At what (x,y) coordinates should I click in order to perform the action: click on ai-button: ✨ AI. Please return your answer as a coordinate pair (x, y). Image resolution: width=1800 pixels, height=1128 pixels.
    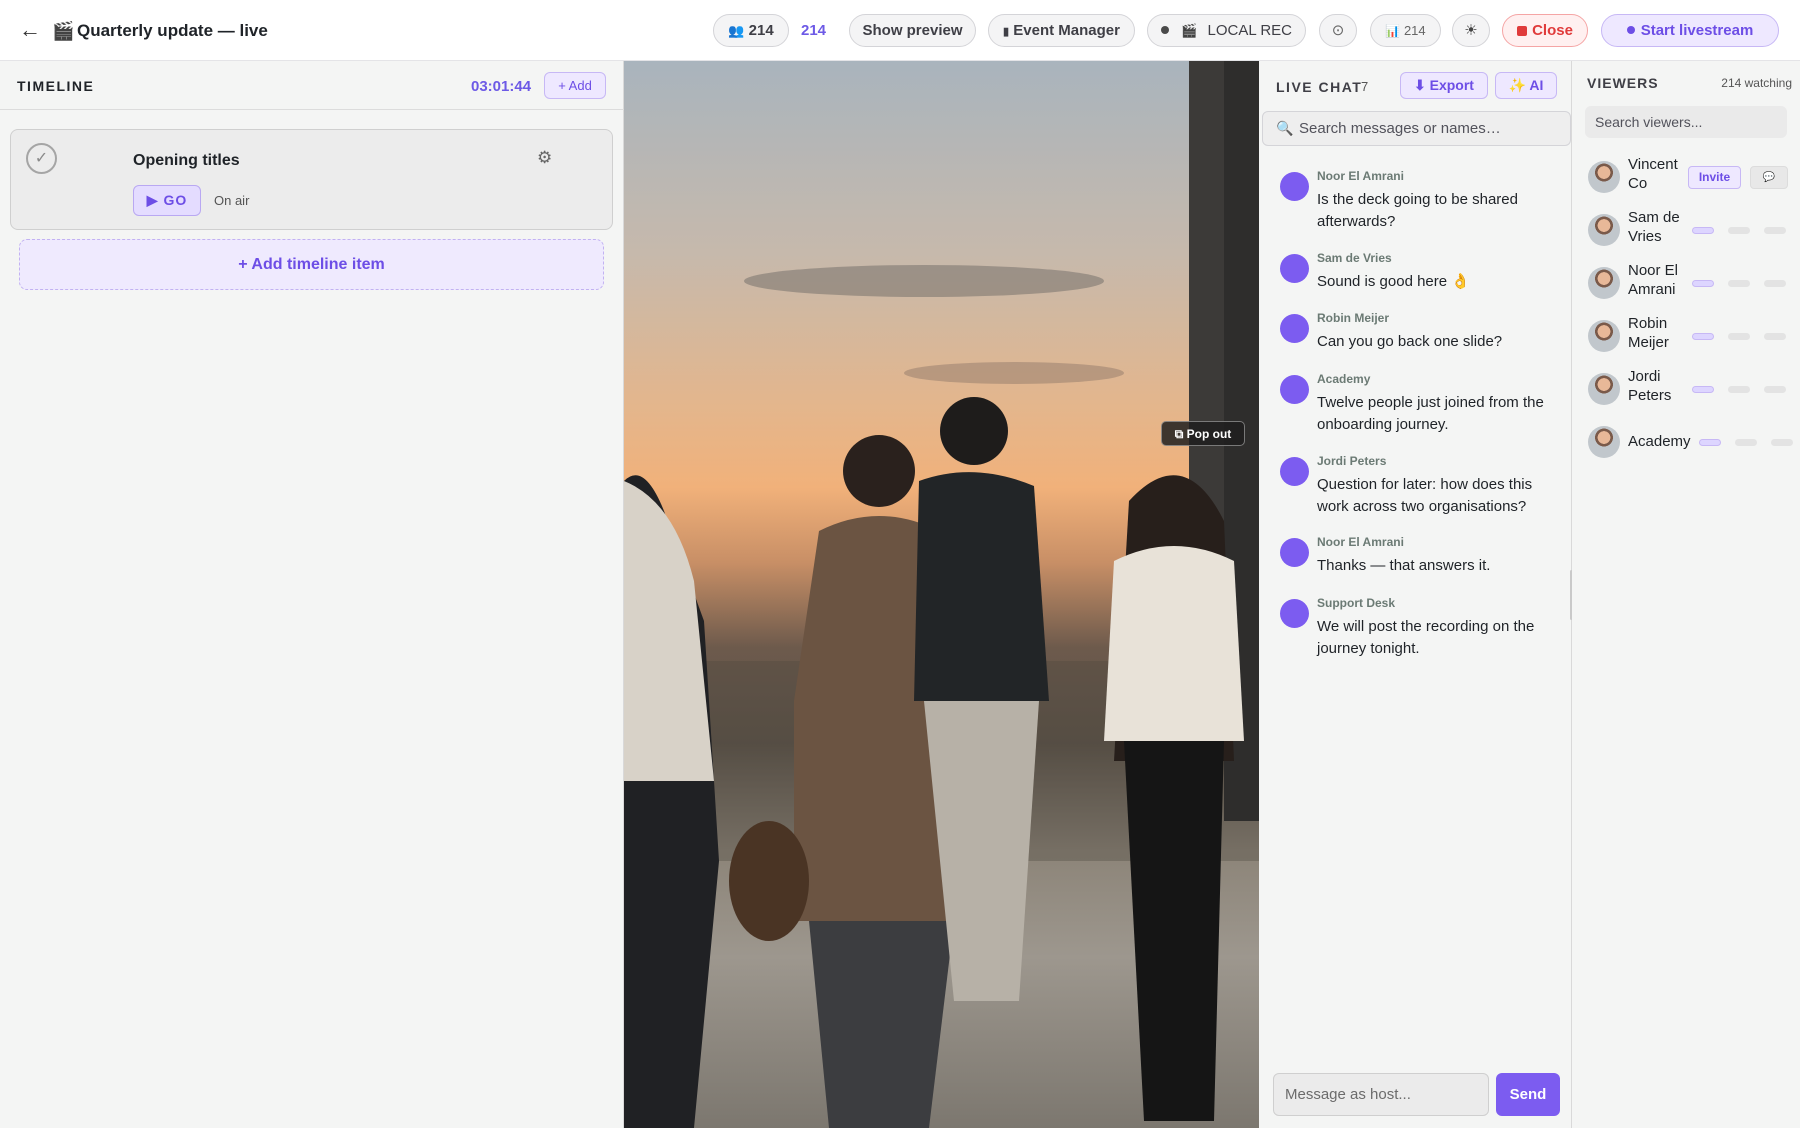
    Looking at the image, I should click on (1526, 85).